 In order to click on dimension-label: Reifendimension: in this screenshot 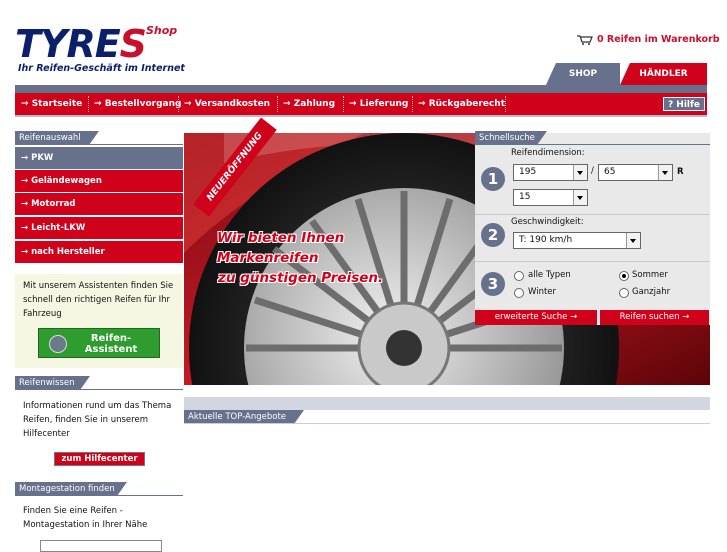, I will do `click(548, 153)`.